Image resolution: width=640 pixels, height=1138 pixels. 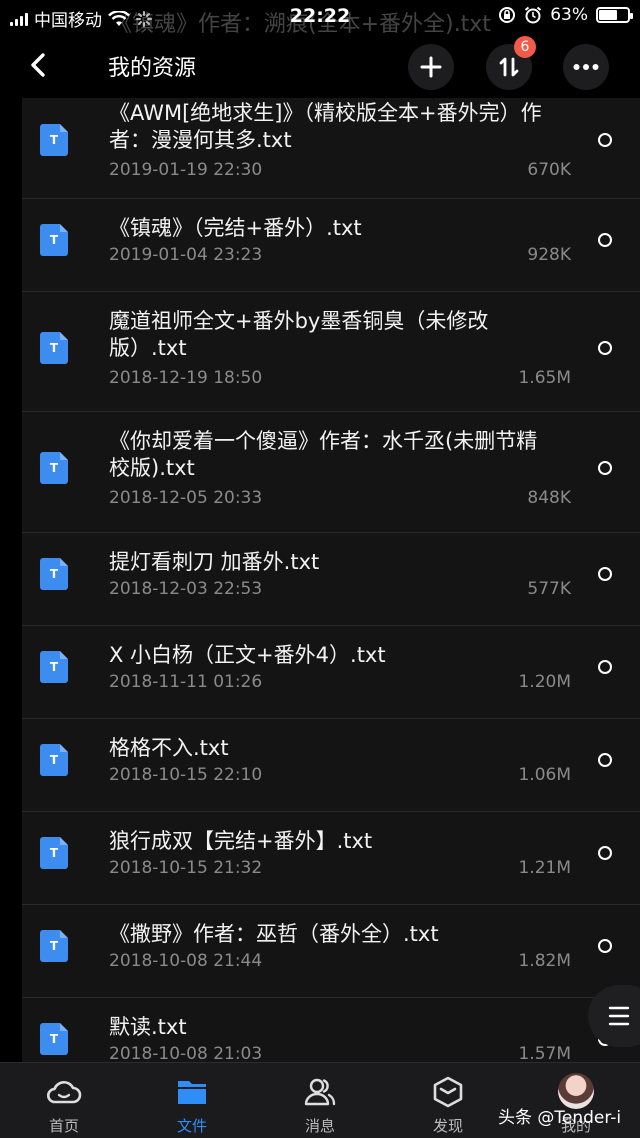 I want to click on file-date: 2018-12-19 18:50, so click(x=186, y=378).